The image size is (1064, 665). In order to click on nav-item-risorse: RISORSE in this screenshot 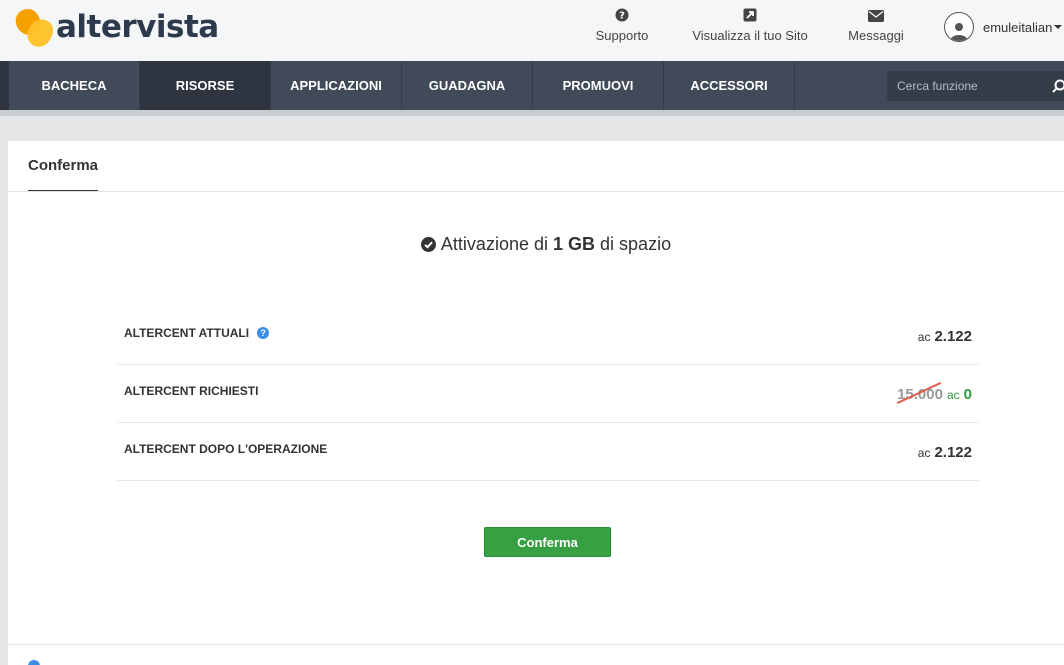, I will do `click(205, 85)`.